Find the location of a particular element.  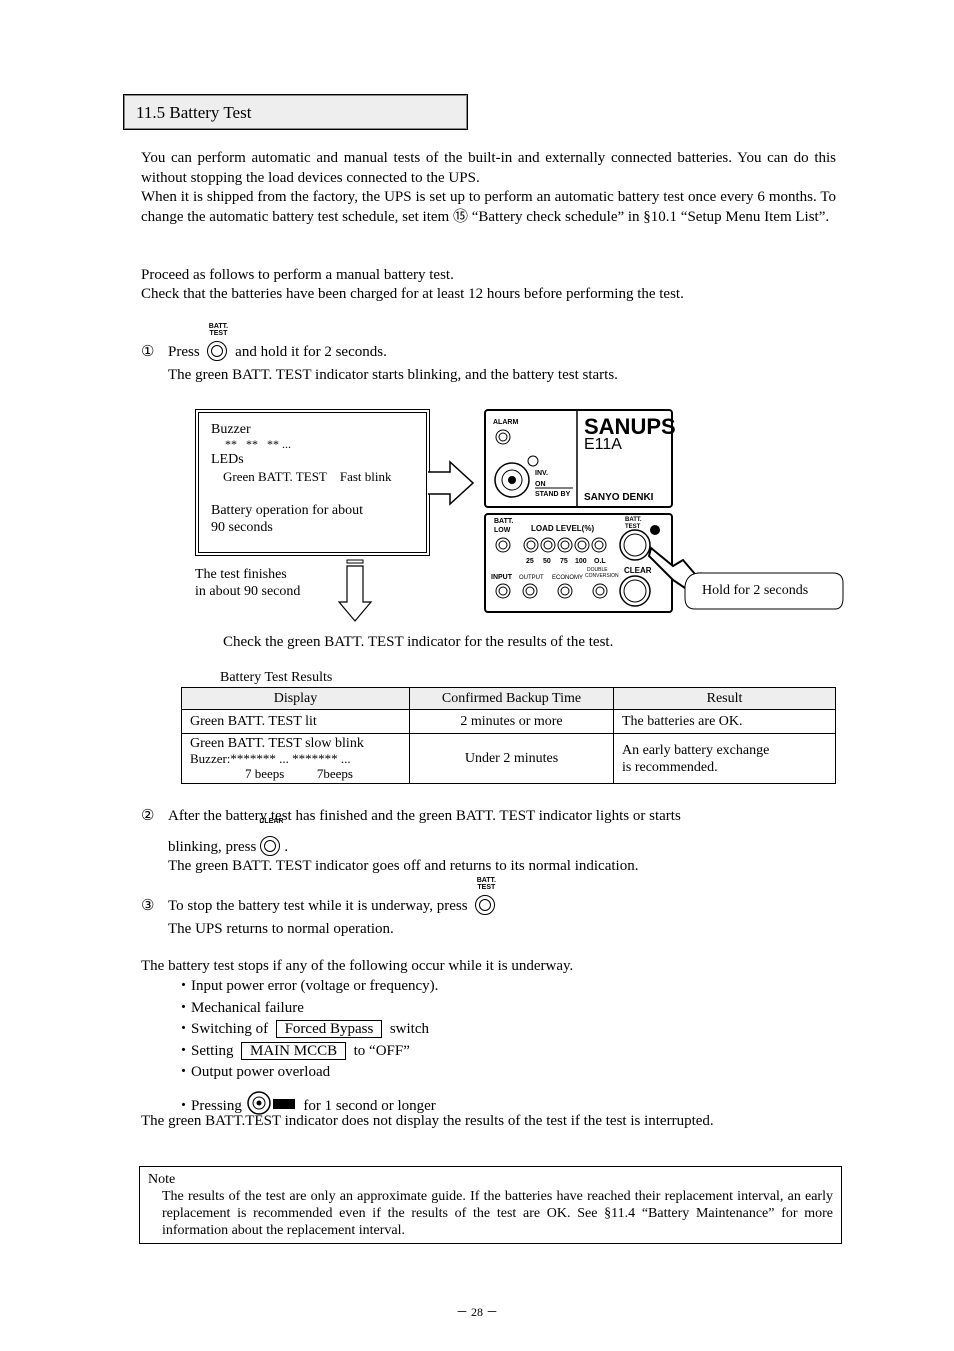

load-tick: 75 is located at coordinates (564, 561).